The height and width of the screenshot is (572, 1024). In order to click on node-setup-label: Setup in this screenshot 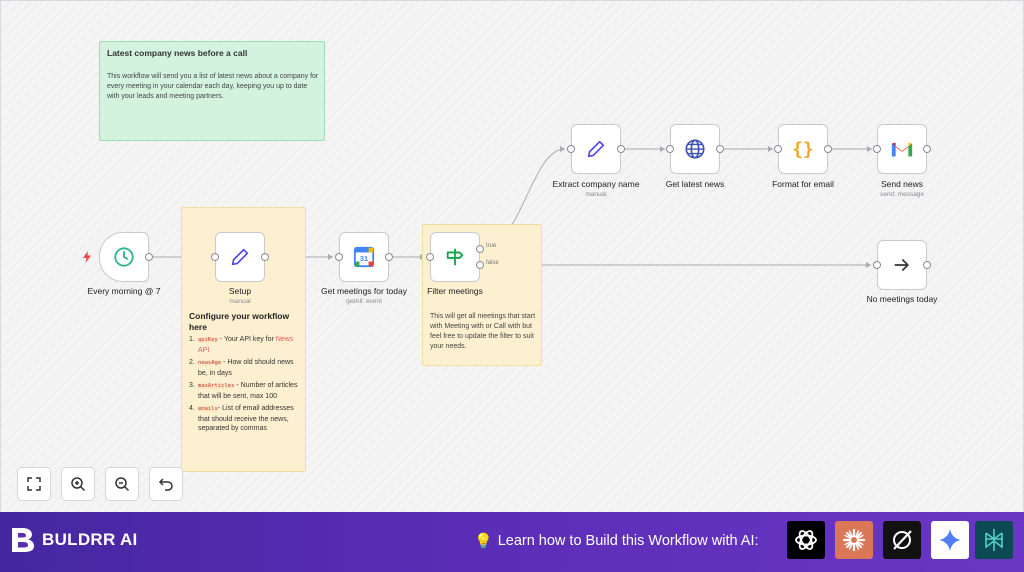, I will do `click(240, 291)`.